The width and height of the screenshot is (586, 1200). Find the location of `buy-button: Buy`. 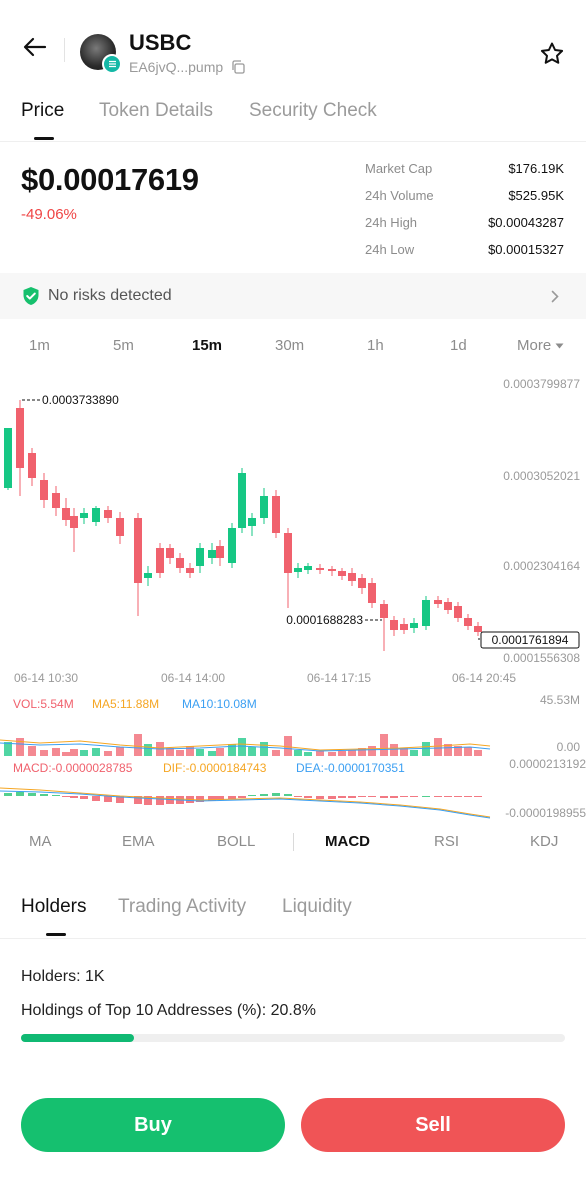

buy-button: Buy is located at coordinates (153, 1125).